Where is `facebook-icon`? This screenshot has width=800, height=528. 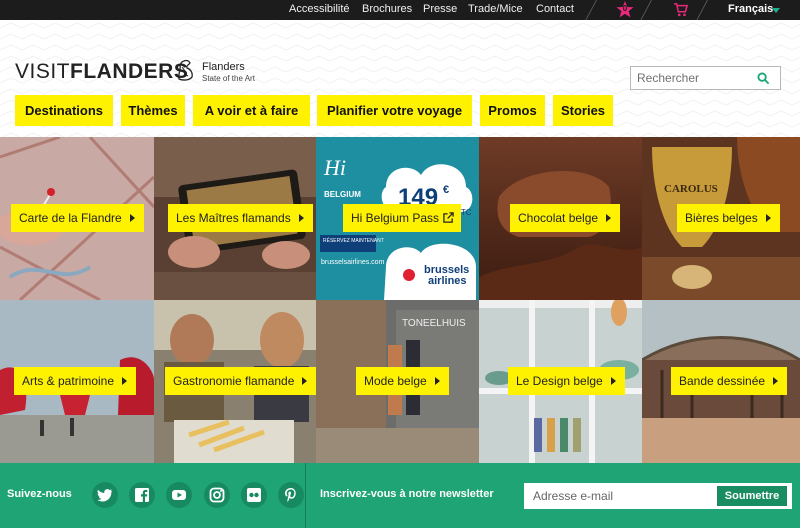
facebook-icon is located at coordinates (142, 495).